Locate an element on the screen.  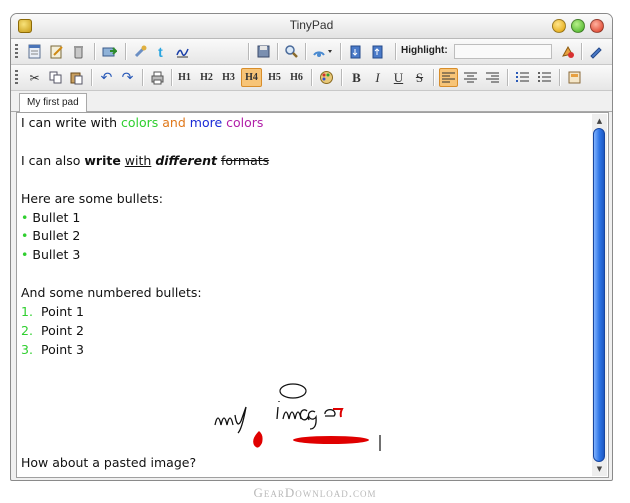
highlight-label: Highlight: is located at coordinates (424, 50).